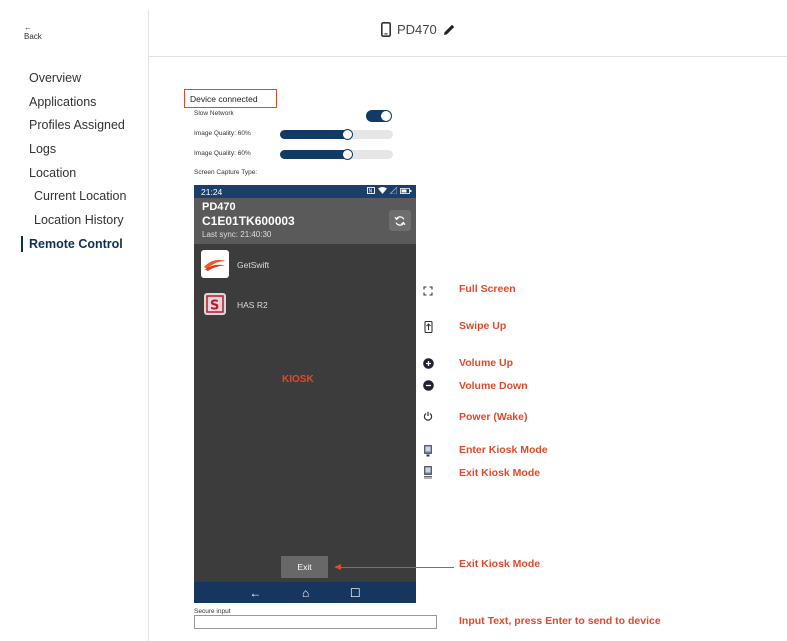  I want to click on nav-back-icon: ←, so click(255, 593).